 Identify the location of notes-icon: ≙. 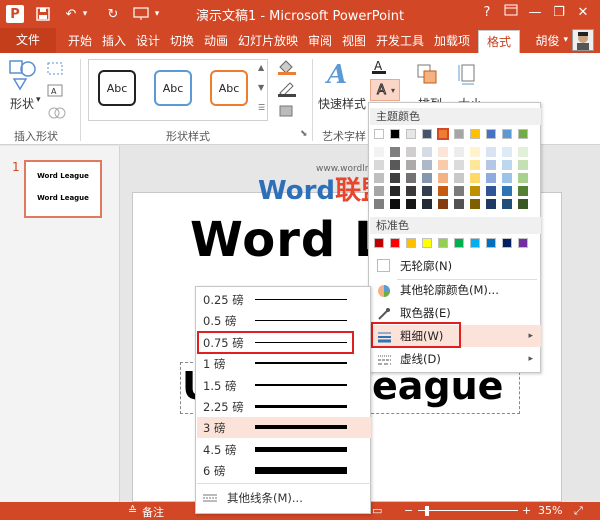
(132, 510).